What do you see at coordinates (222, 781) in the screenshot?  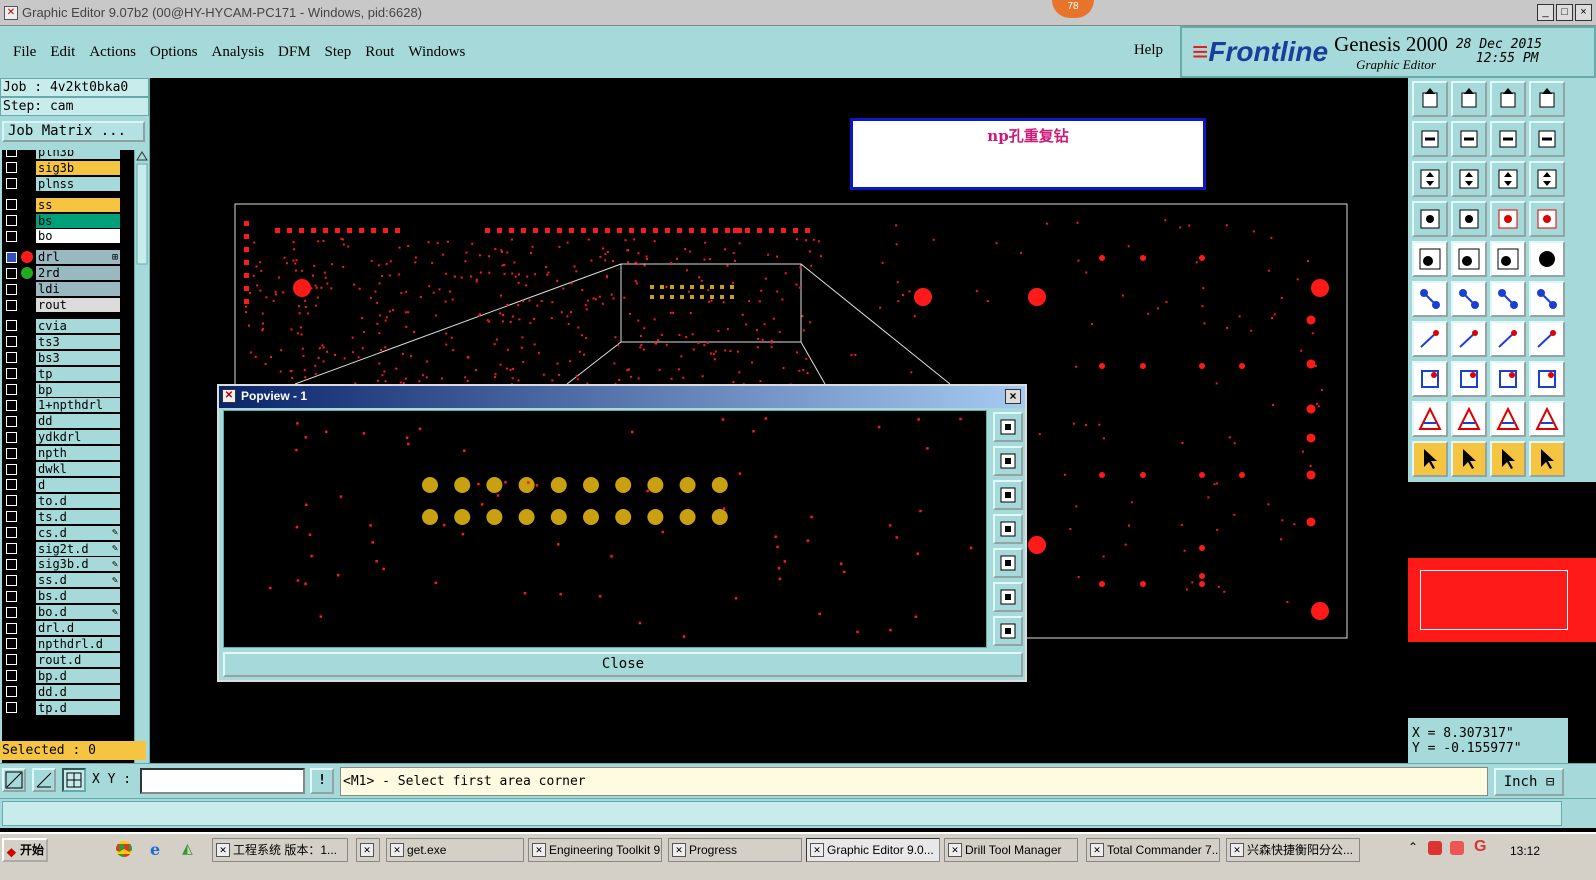 I see `xy-input` at bounding box center [222, 781].